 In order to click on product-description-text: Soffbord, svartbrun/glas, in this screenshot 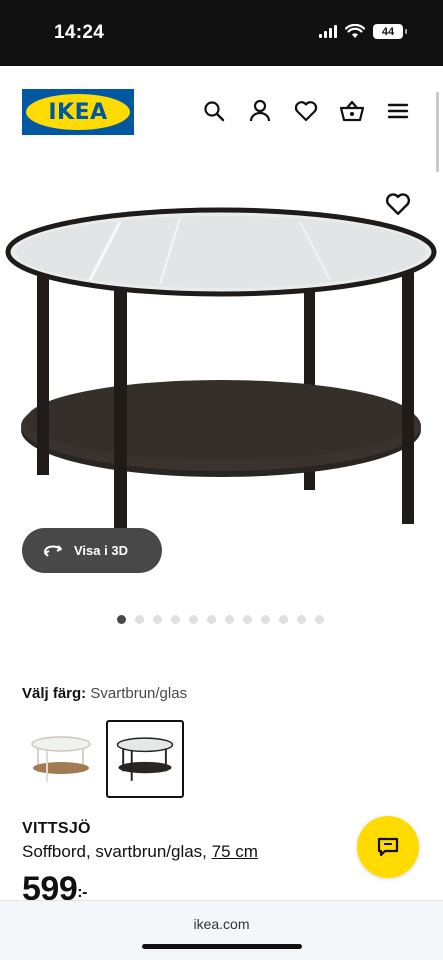, I will do `click(117, 851)`.